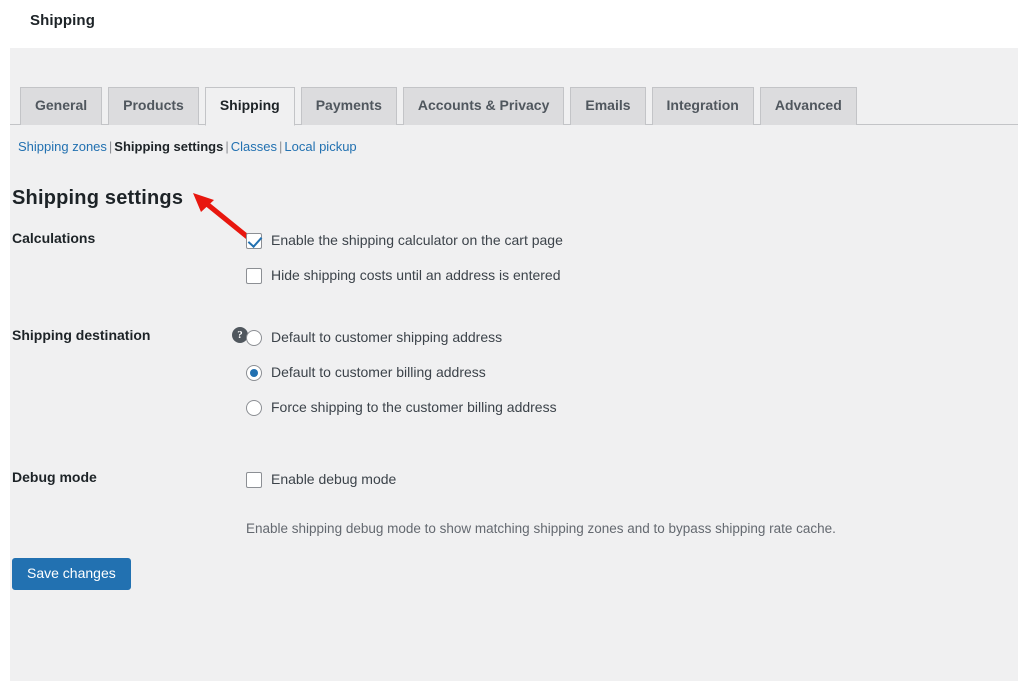  Describe the element at coordinates (81, 335) in the screenshot. I see `label-shipping-destination: Shipping destination` at that location.